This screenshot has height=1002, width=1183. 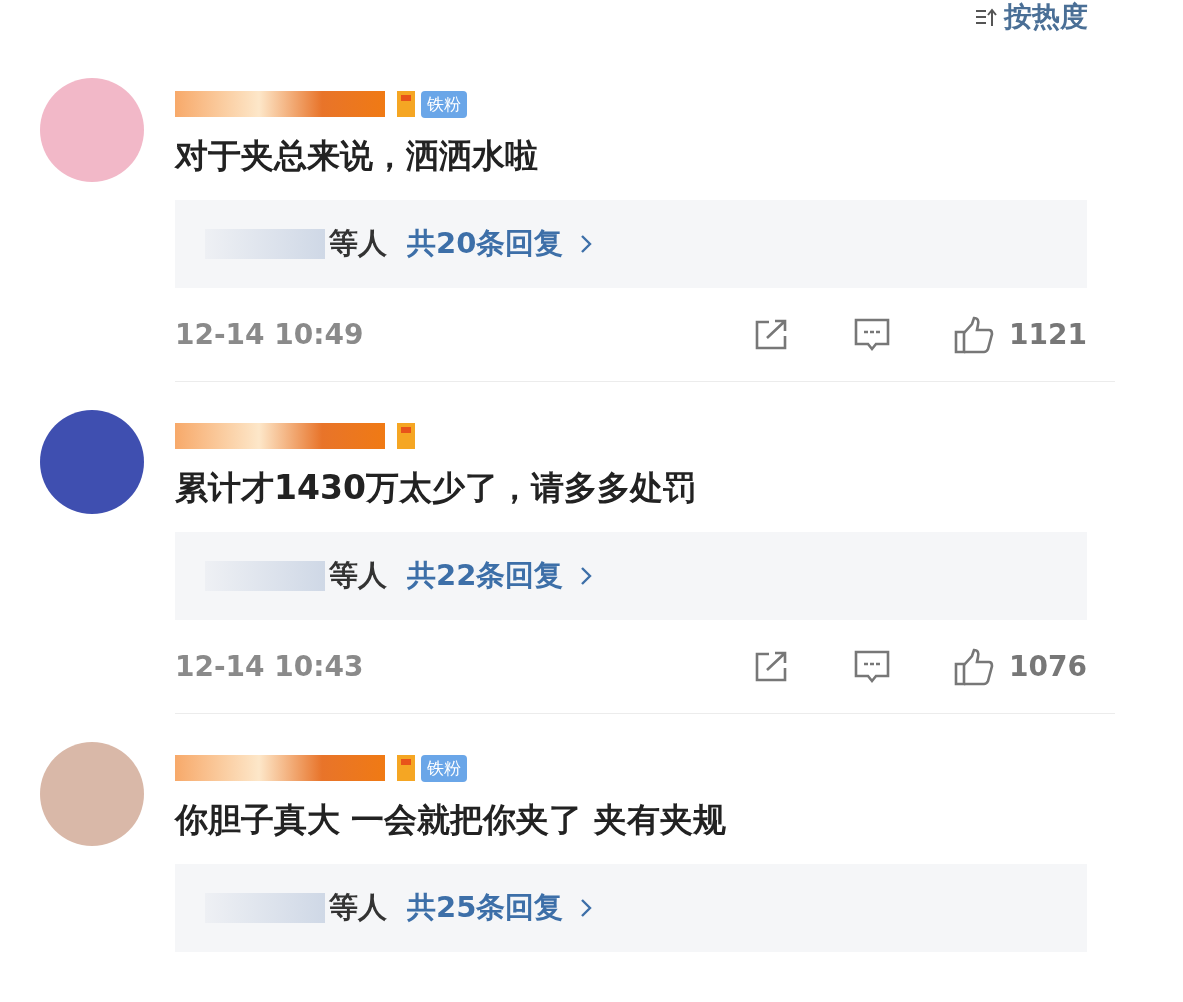 I want to click on replies-panel: 等人 共22条回复, so click(x=631, y=576).